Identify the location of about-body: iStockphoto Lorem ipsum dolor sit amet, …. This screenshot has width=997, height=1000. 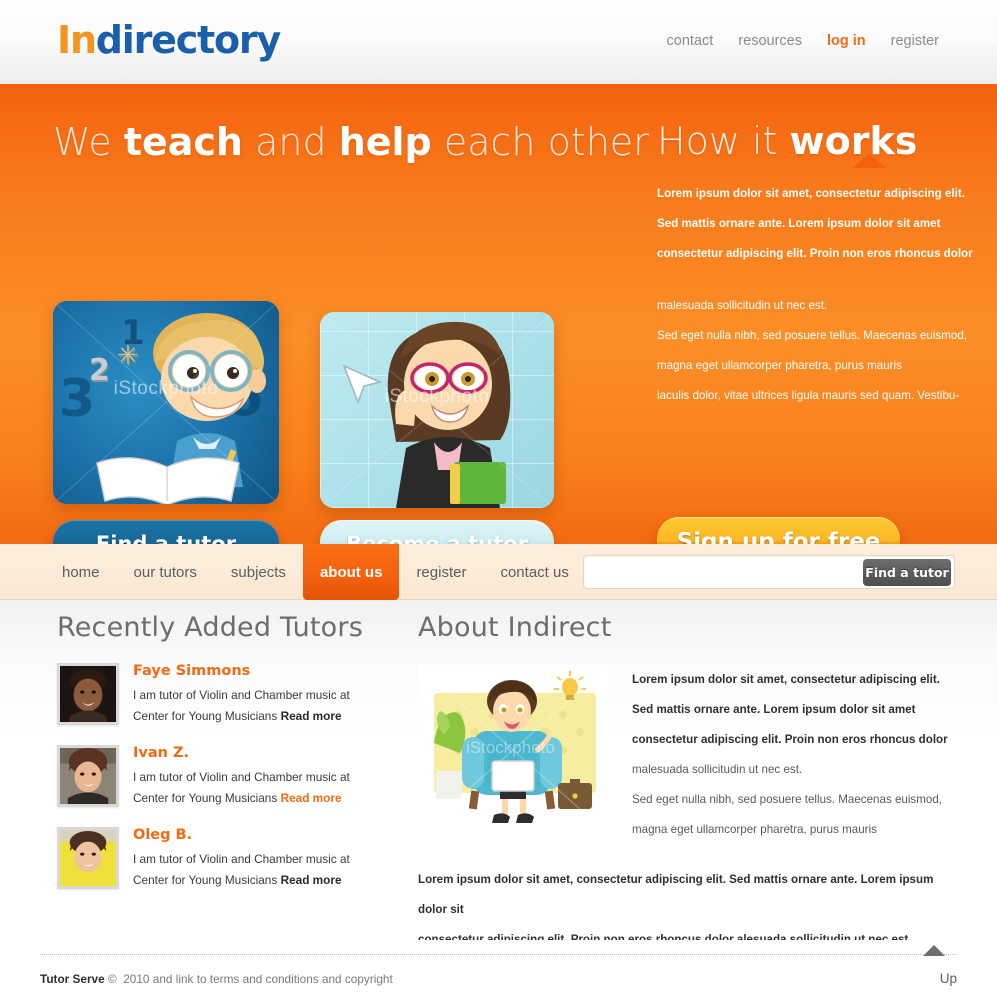
(688, 760).